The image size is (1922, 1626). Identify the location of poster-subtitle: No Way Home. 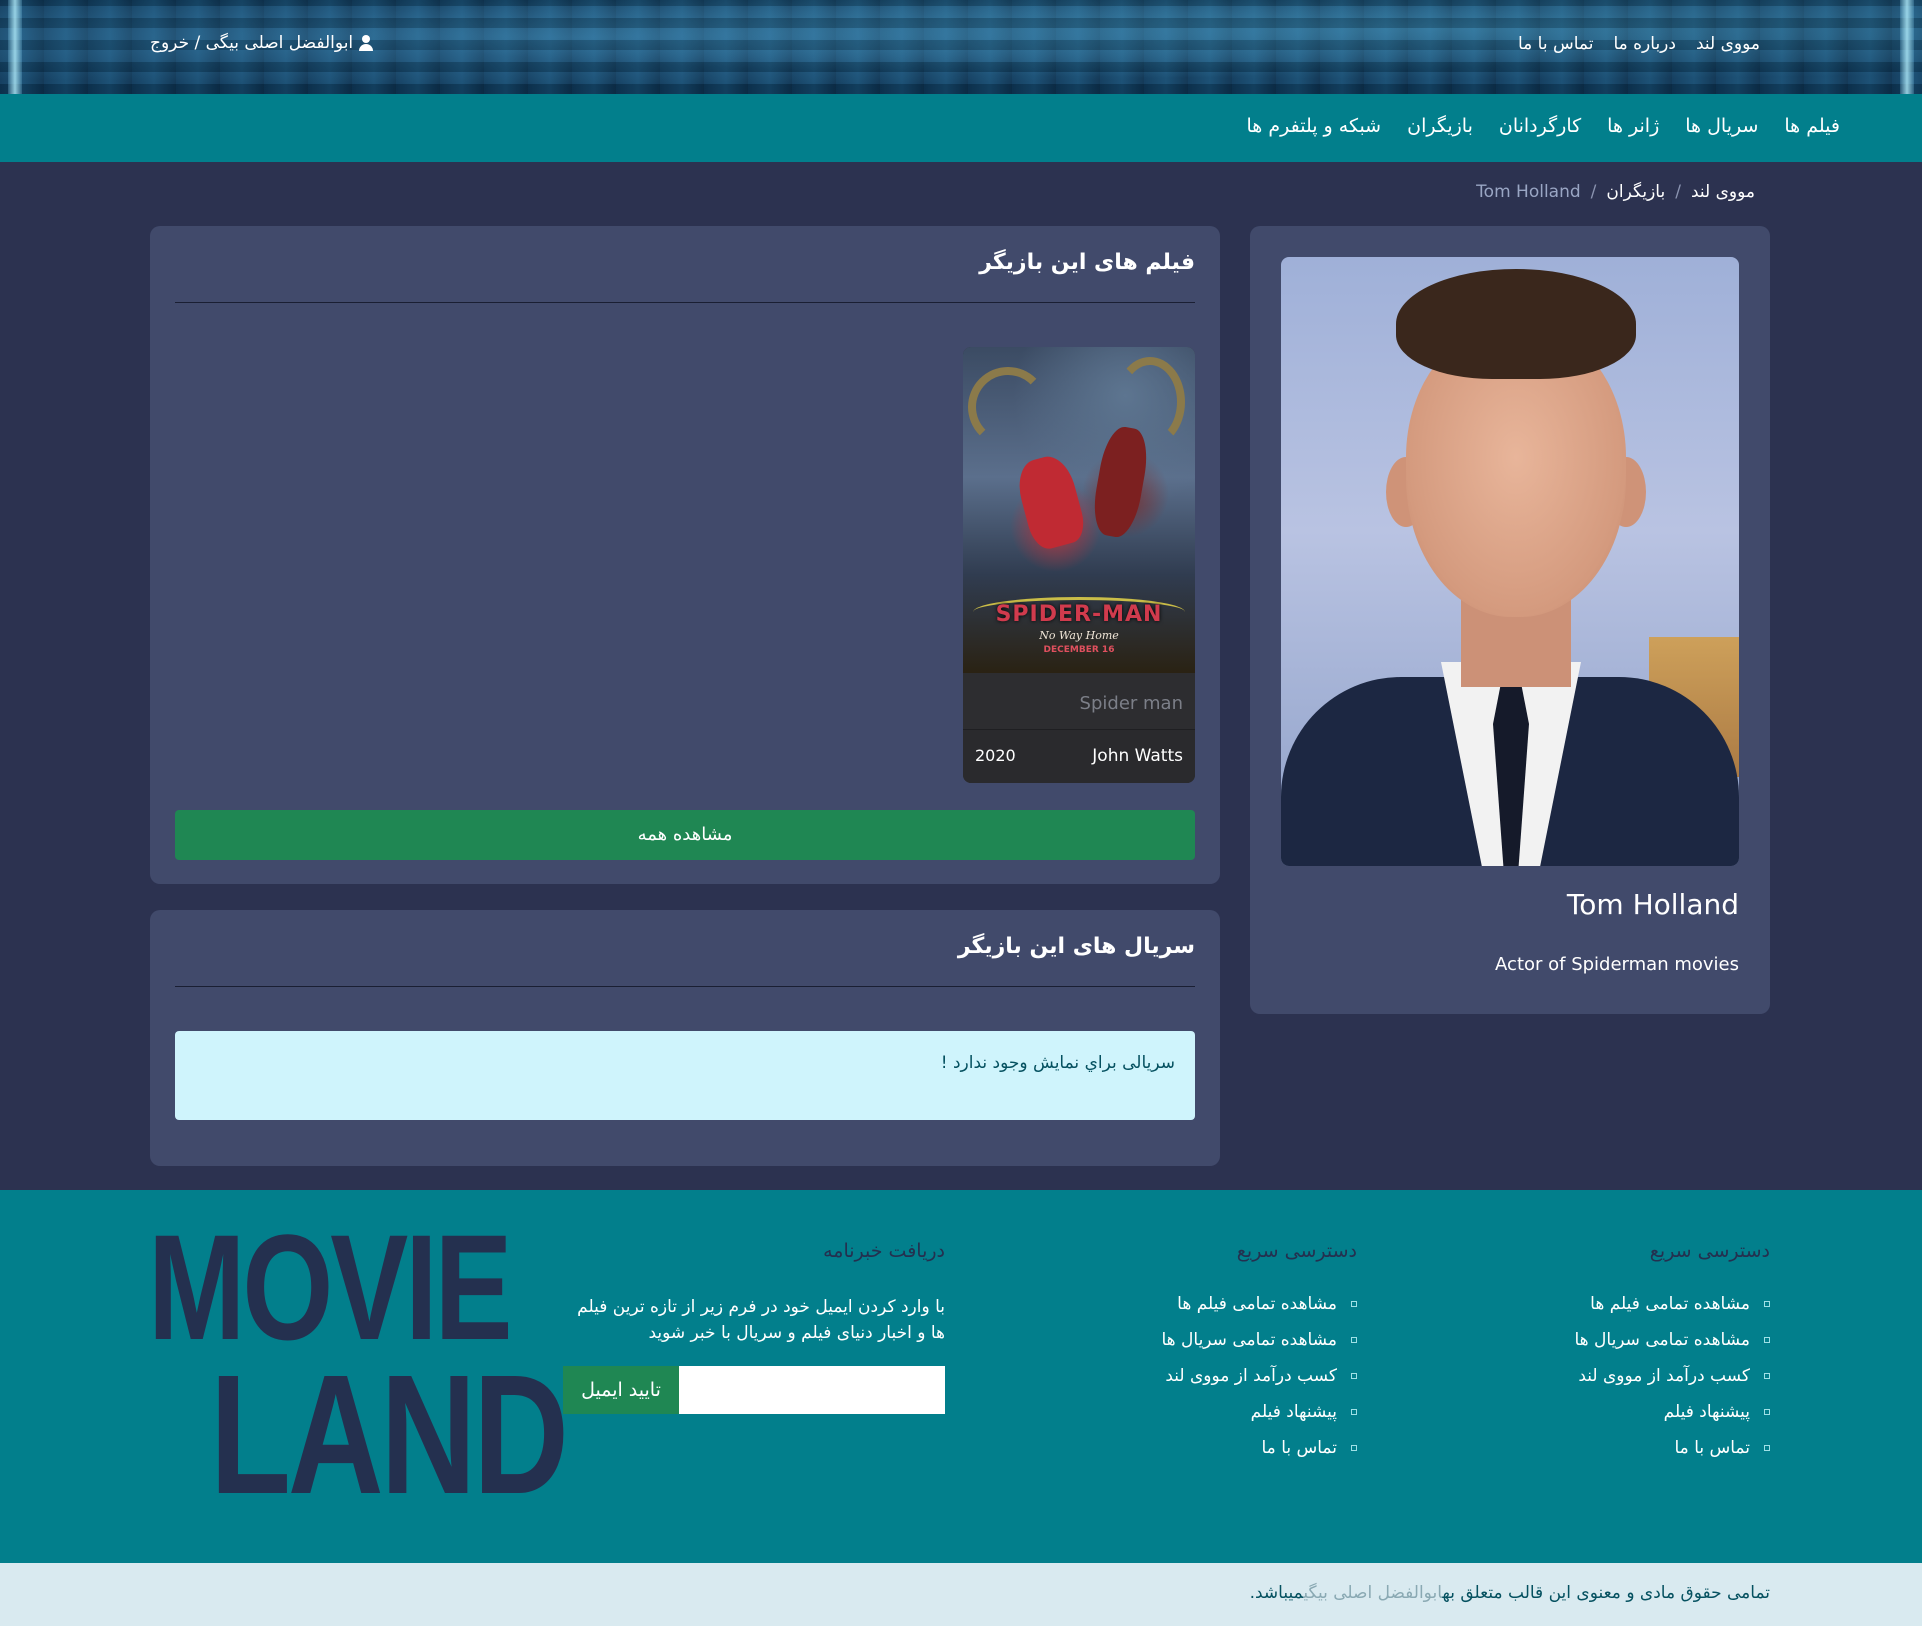
(1079, 635).